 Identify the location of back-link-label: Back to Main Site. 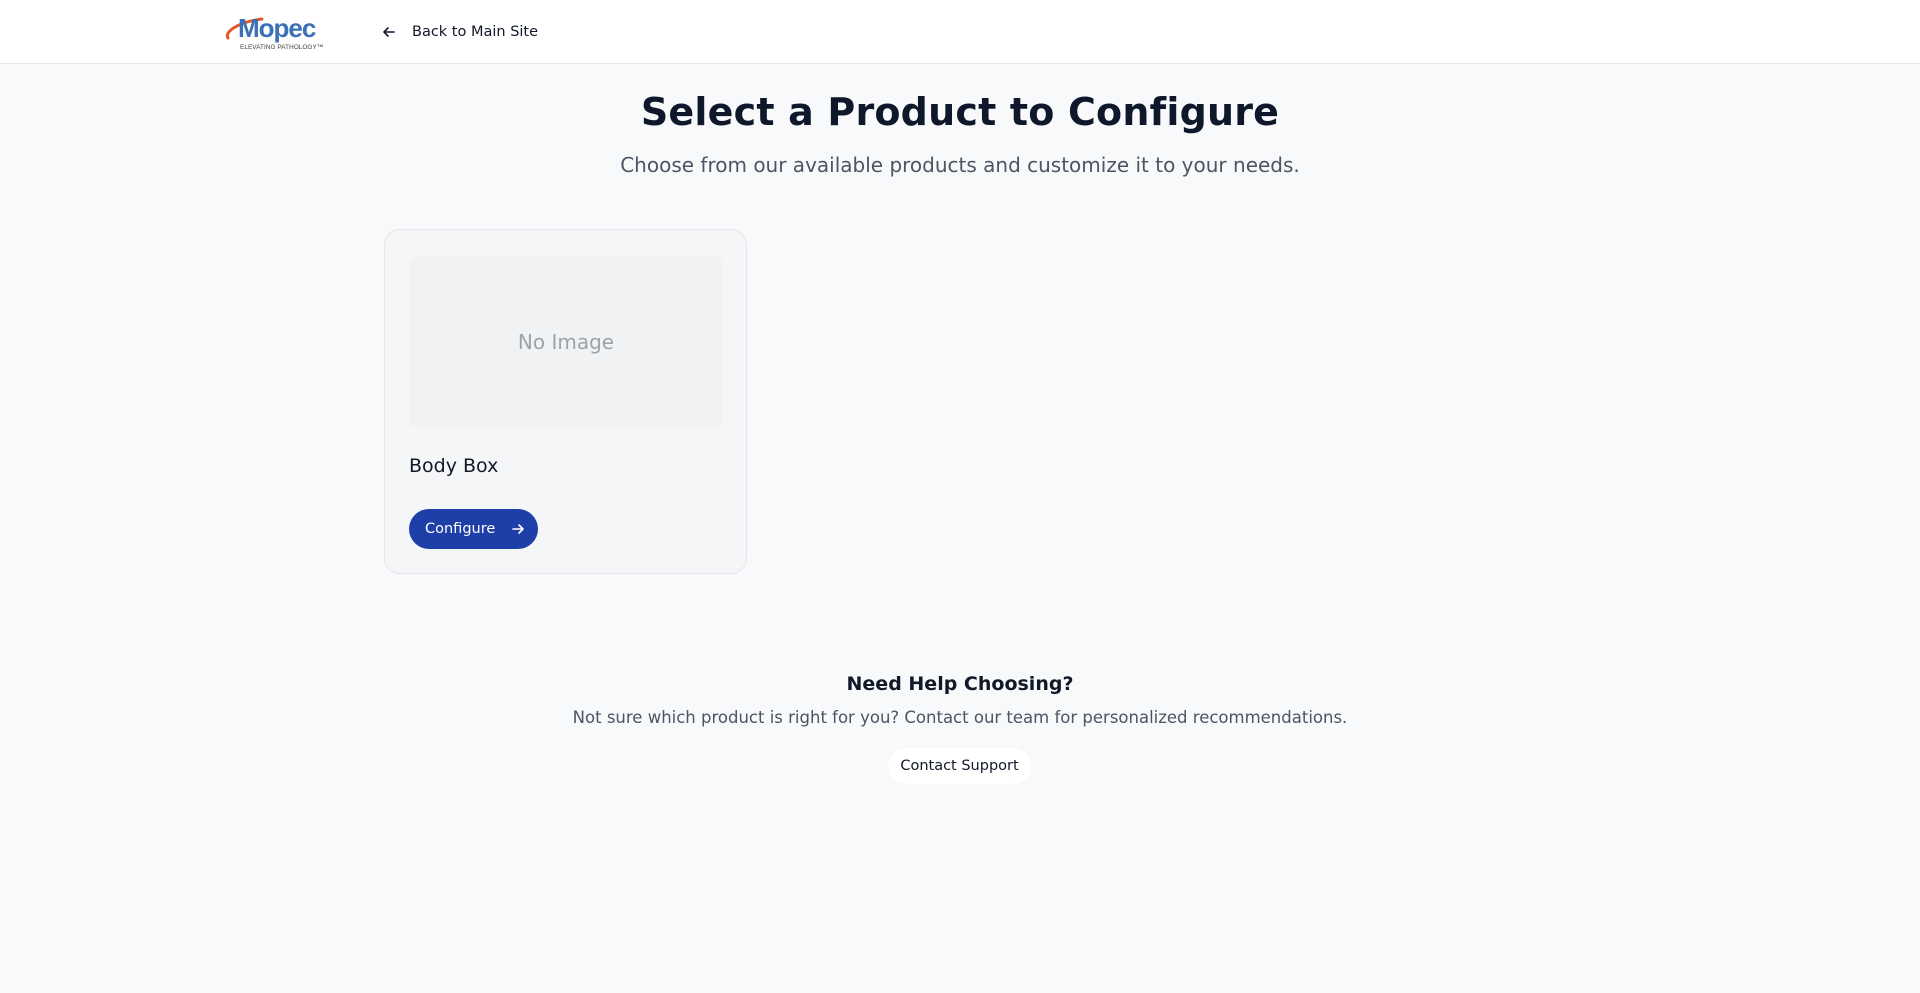
(475, 32).